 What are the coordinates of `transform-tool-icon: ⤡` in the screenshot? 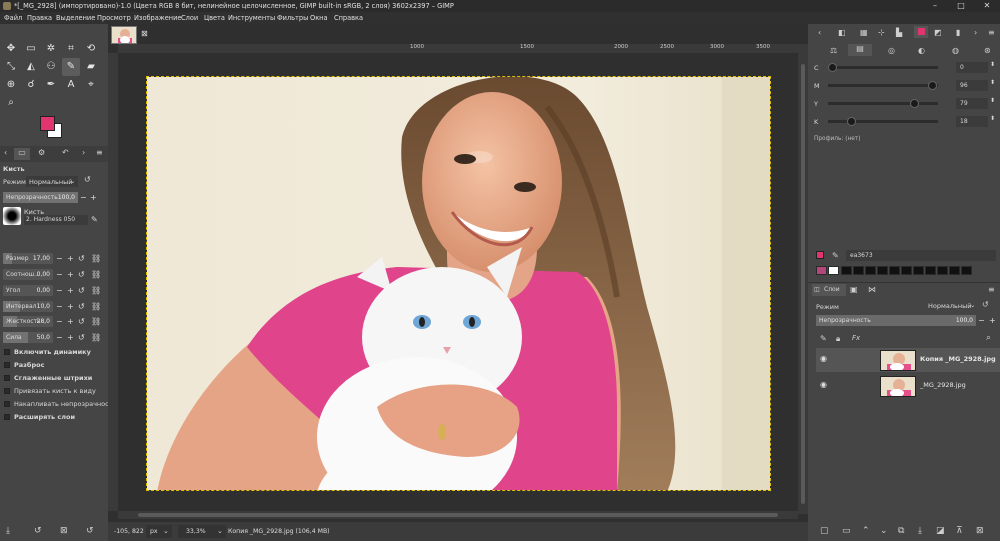 It's located at (11, 67).